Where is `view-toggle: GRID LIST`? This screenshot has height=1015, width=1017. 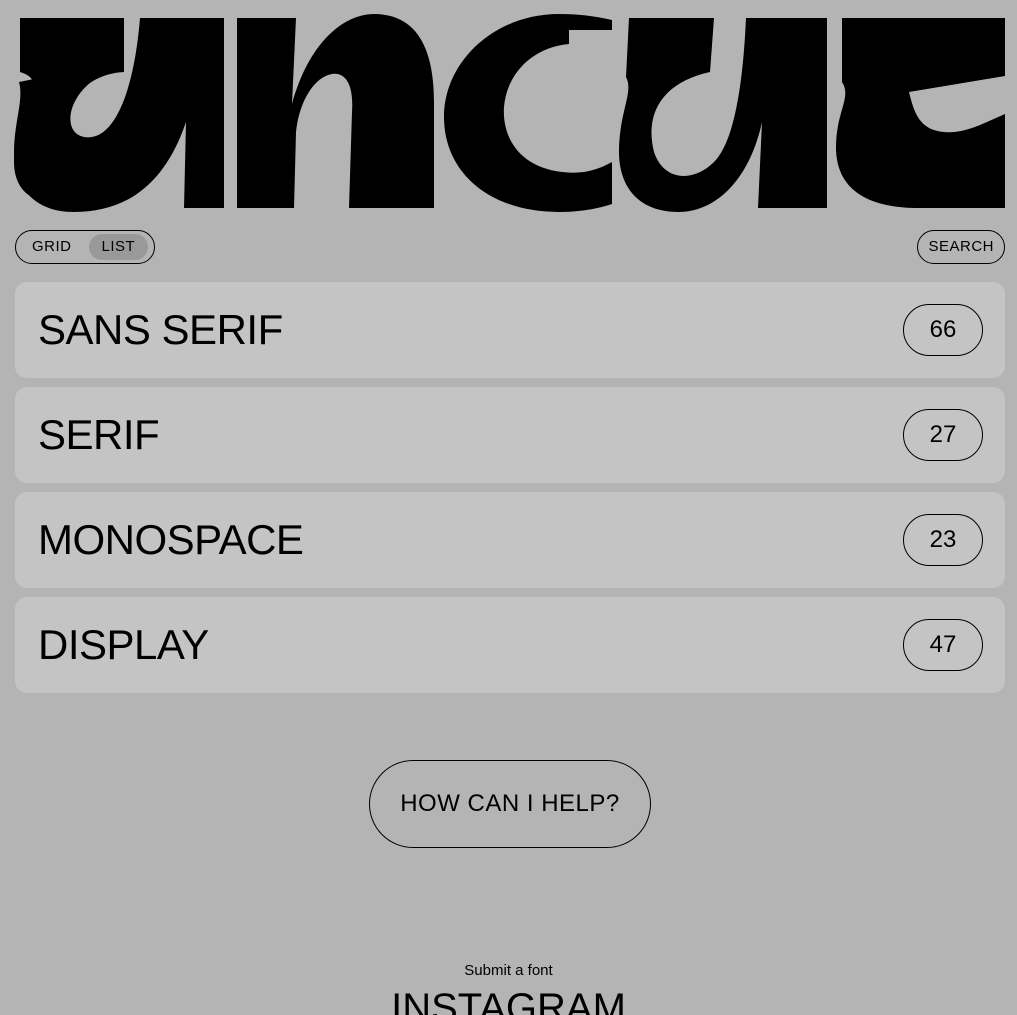 view-toggle: GRID LIST is located at coordinates (85, 247).